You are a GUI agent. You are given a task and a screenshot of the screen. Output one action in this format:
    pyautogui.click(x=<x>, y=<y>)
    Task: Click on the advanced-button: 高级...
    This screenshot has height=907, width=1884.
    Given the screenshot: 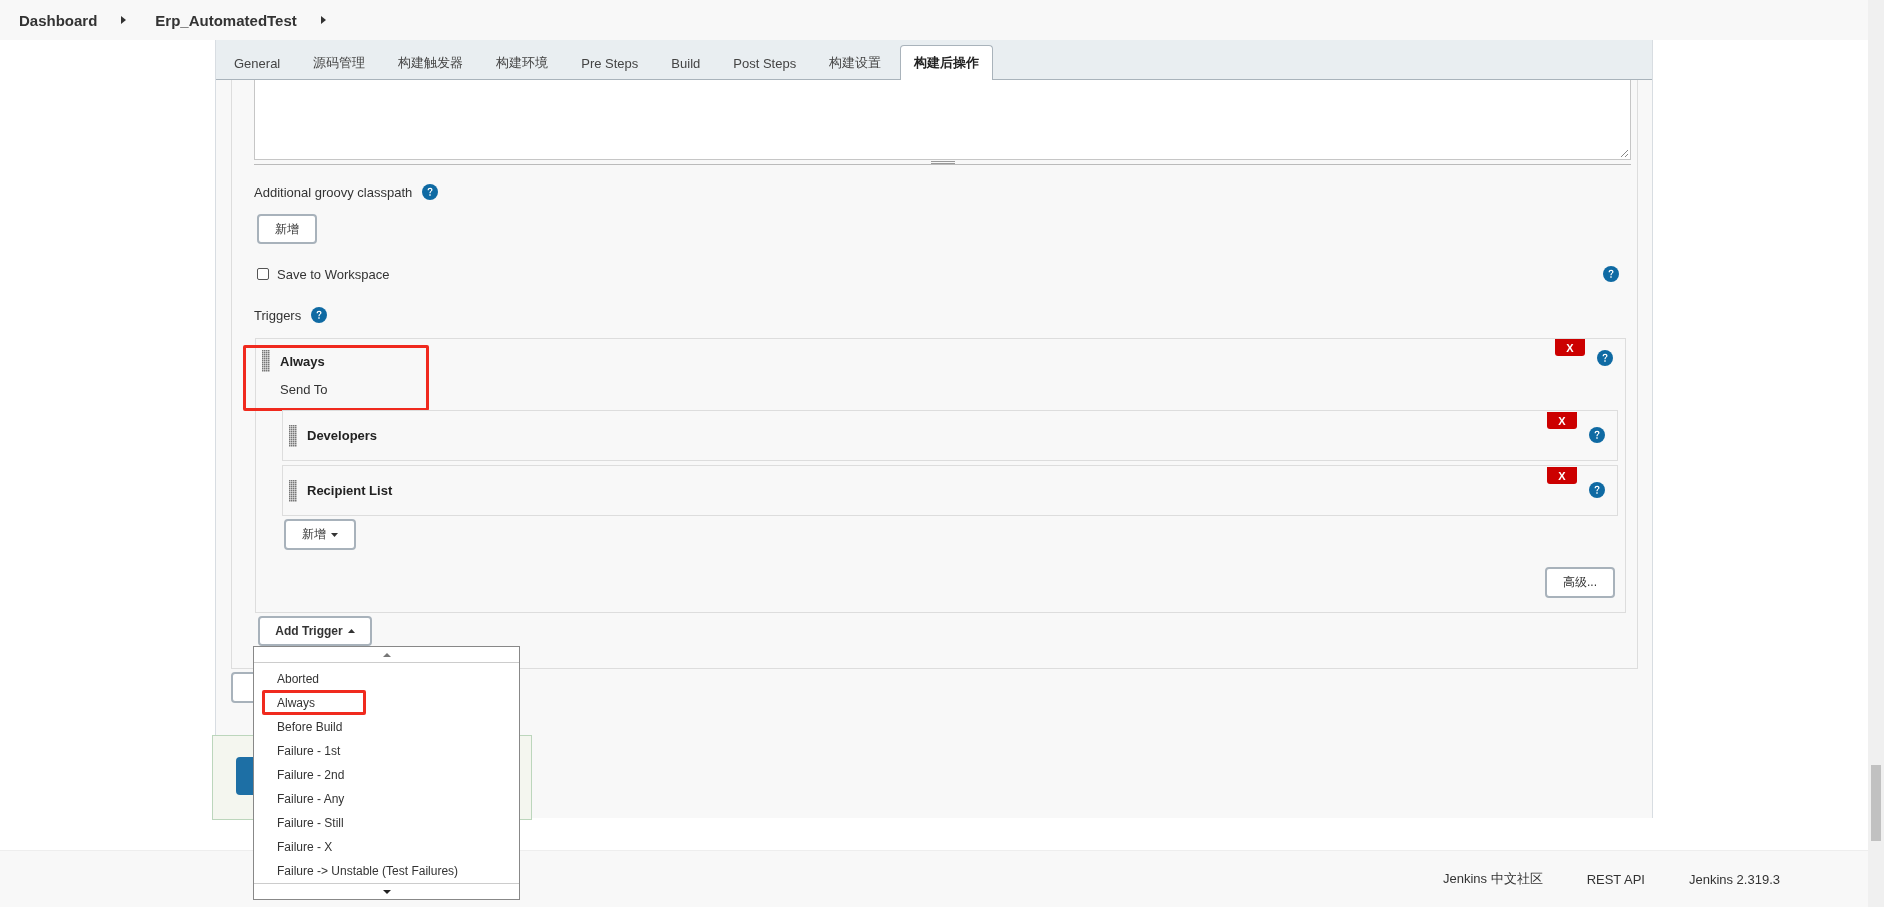 What is the action you would take?
    pyautogui.click(x=1580, y=582)
    